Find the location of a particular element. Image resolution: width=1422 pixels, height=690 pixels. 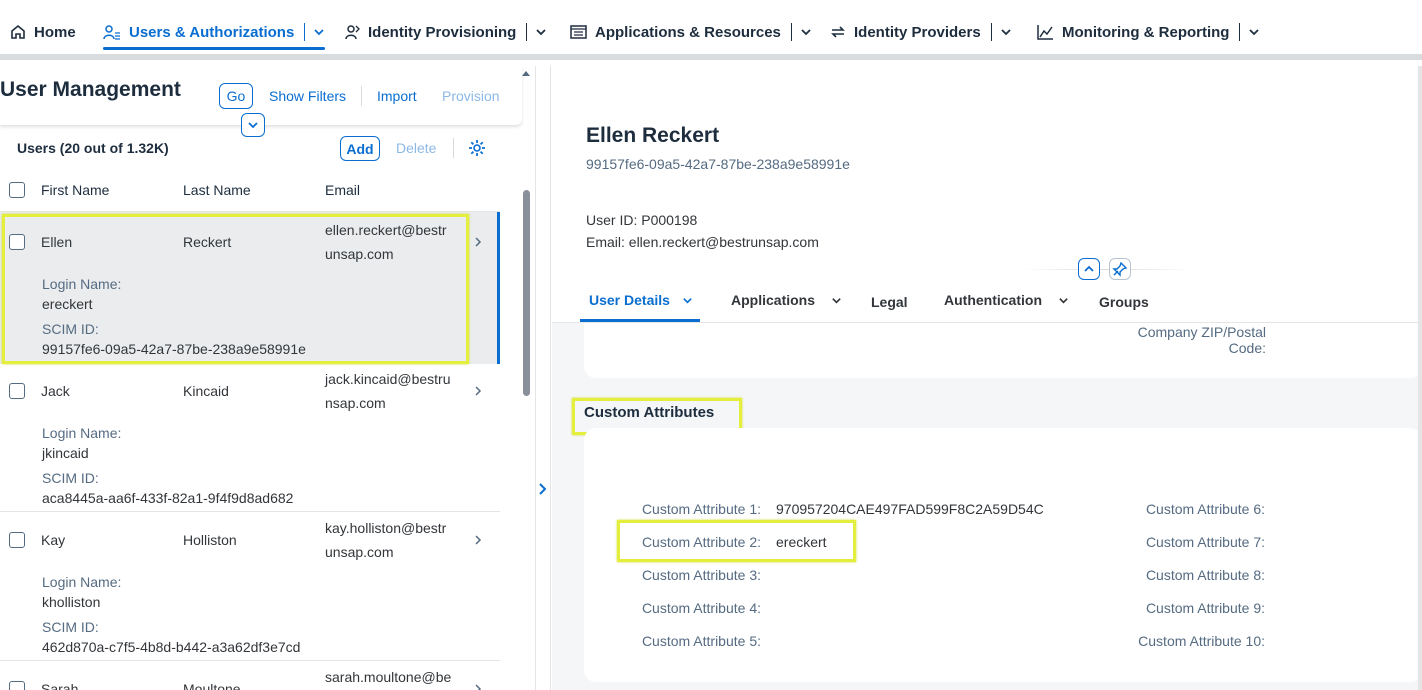

tab-applications: Applications is located at coordinates (786, 300).